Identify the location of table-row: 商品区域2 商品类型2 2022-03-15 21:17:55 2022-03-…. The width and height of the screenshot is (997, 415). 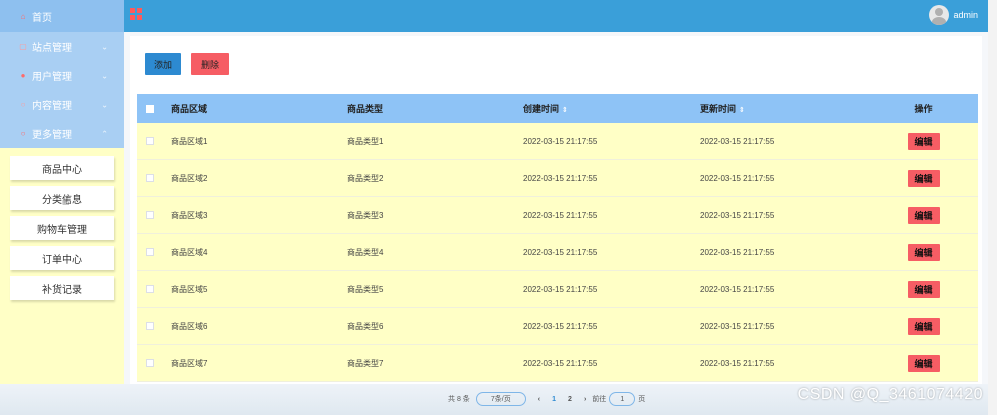
(557, 178).